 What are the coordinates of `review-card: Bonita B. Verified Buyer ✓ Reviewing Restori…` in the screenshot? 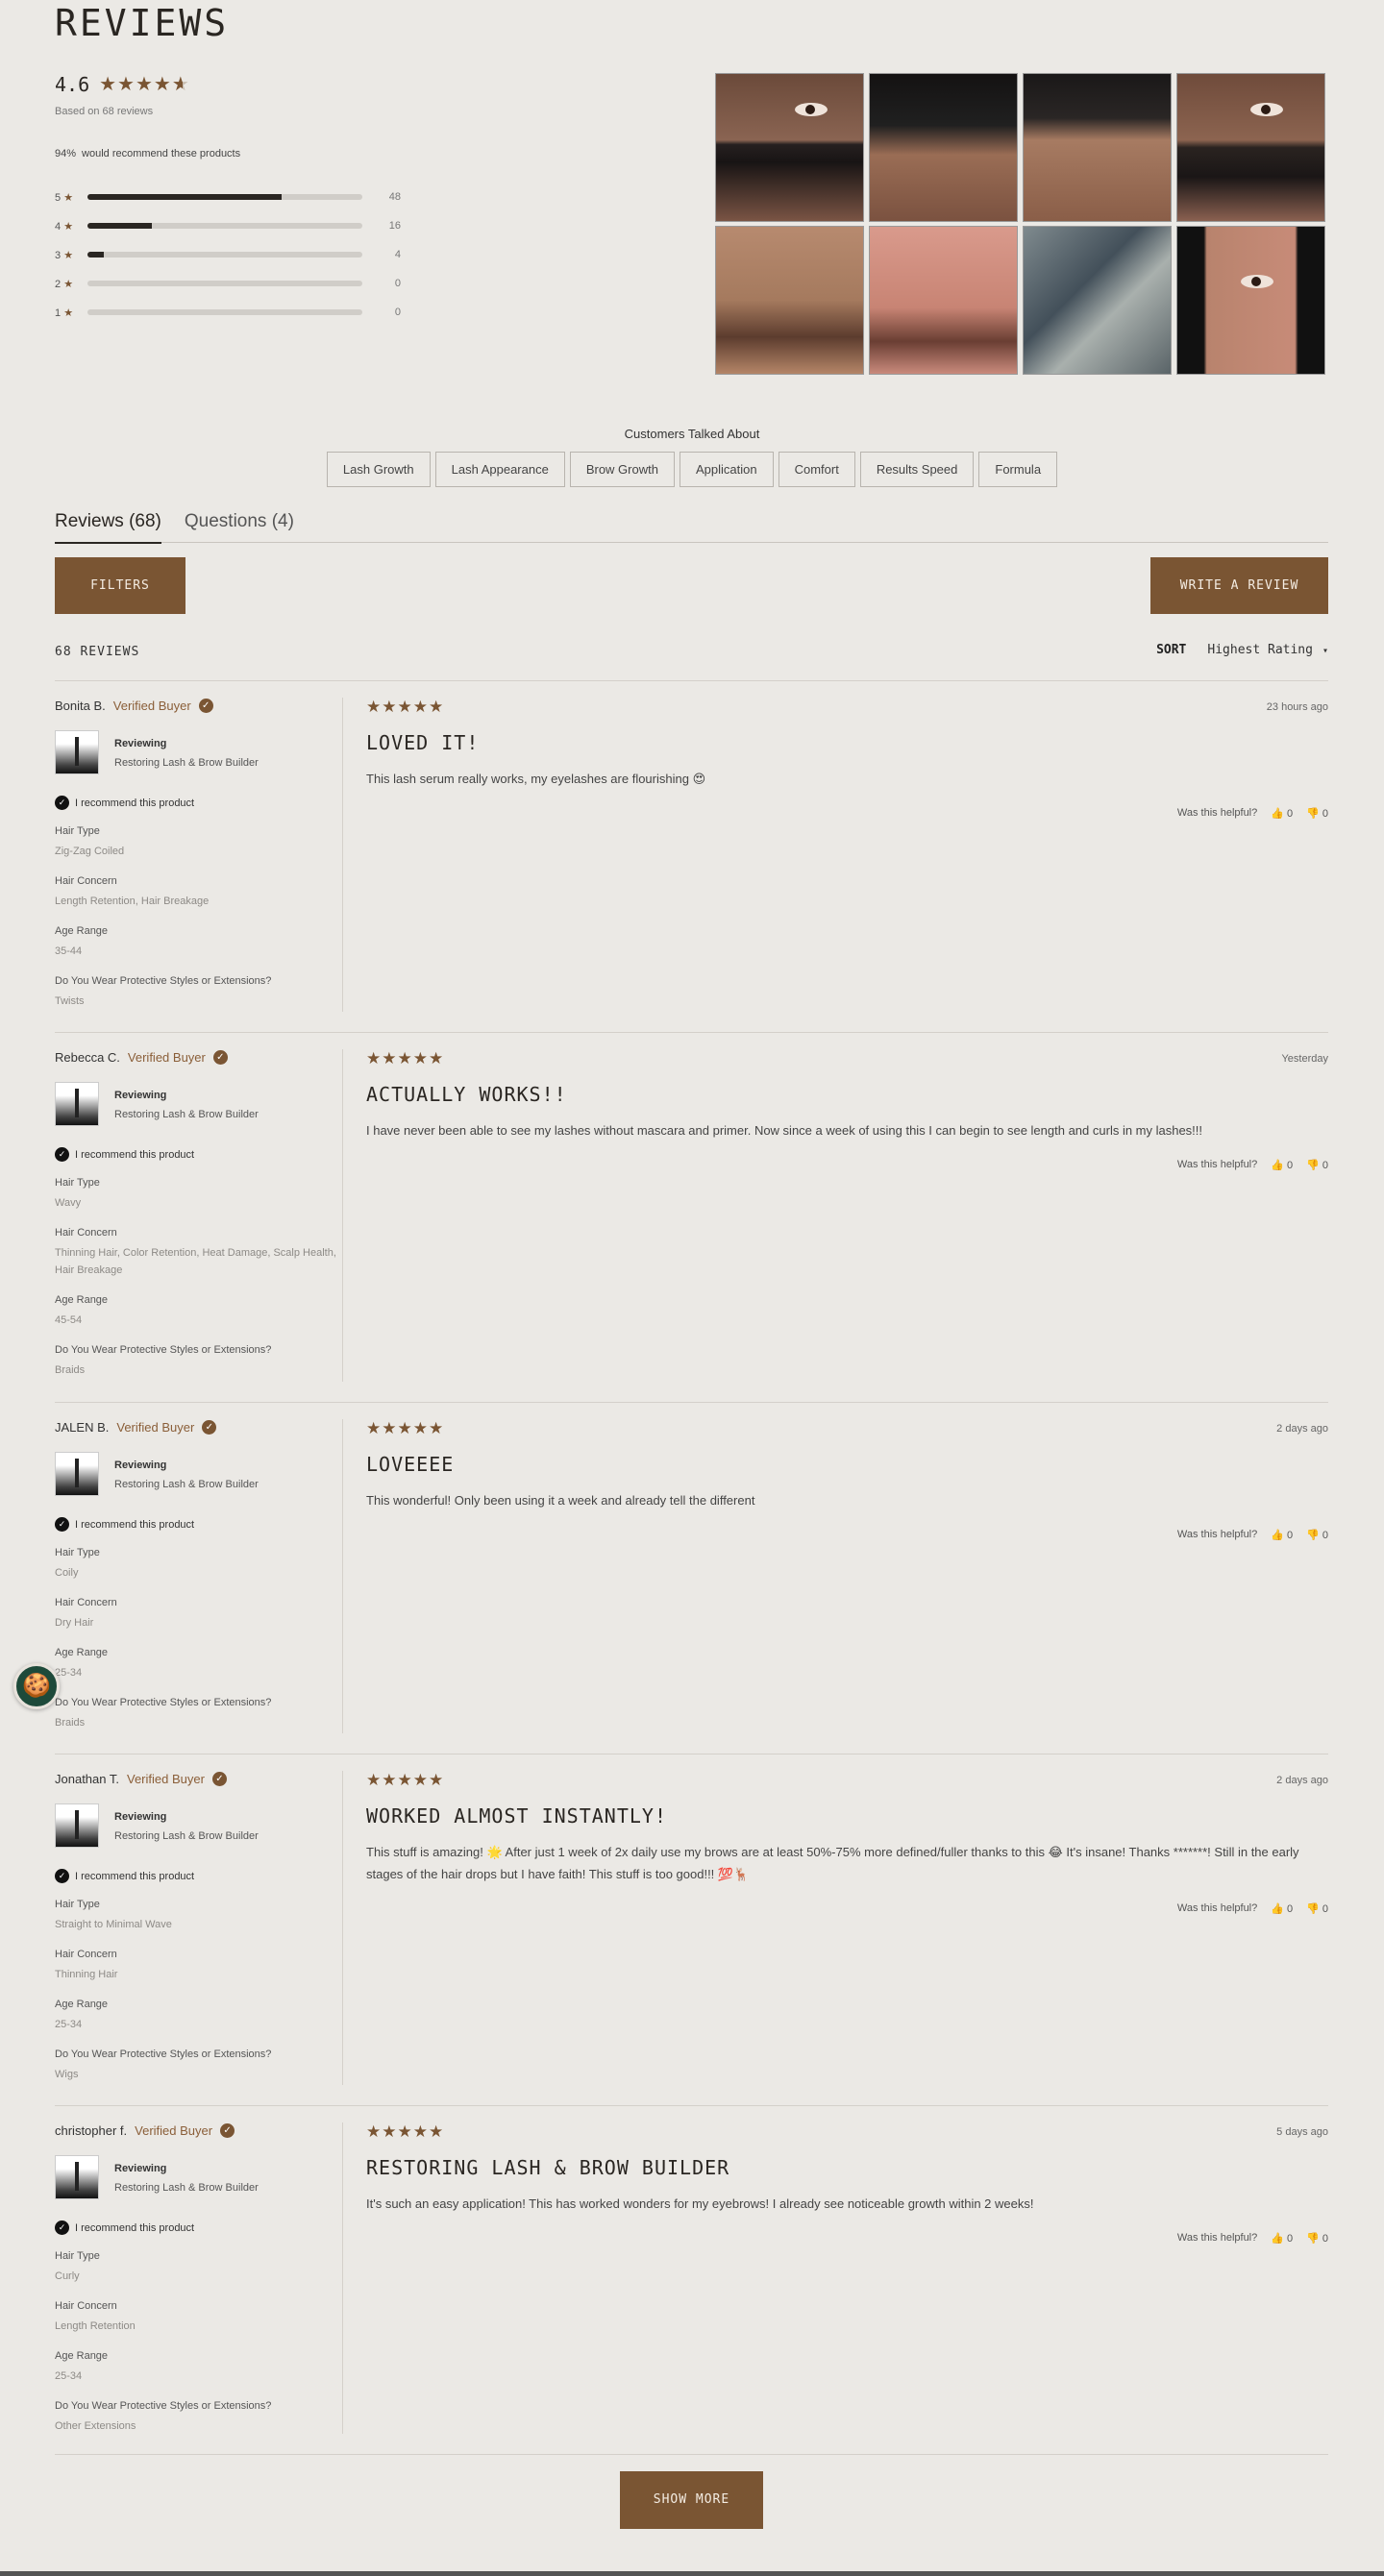 It's located at (691, 865).